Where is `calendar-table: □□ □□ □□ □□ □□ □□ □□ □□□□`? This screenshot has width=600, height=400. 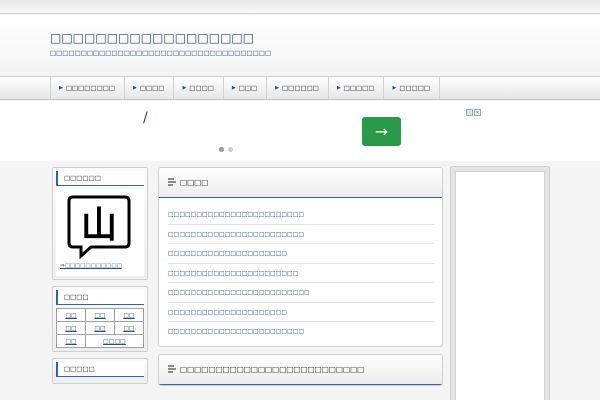
calendar-table: □□ □□ □□ □□ □□ □□ □□ □□□□ is located at coordinates (100, 328).